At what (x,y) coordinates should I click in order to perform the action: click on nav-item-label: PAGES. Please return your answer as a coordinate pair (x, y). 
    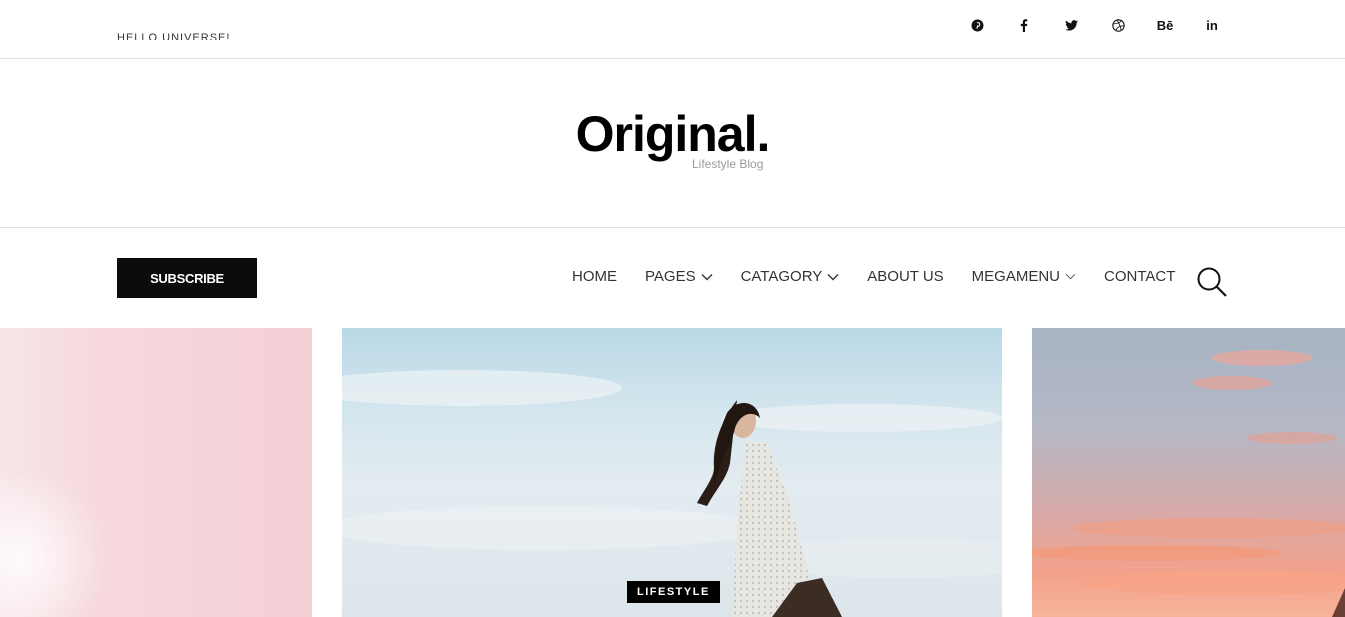
    Looking at the image, I should click on (670, 276).